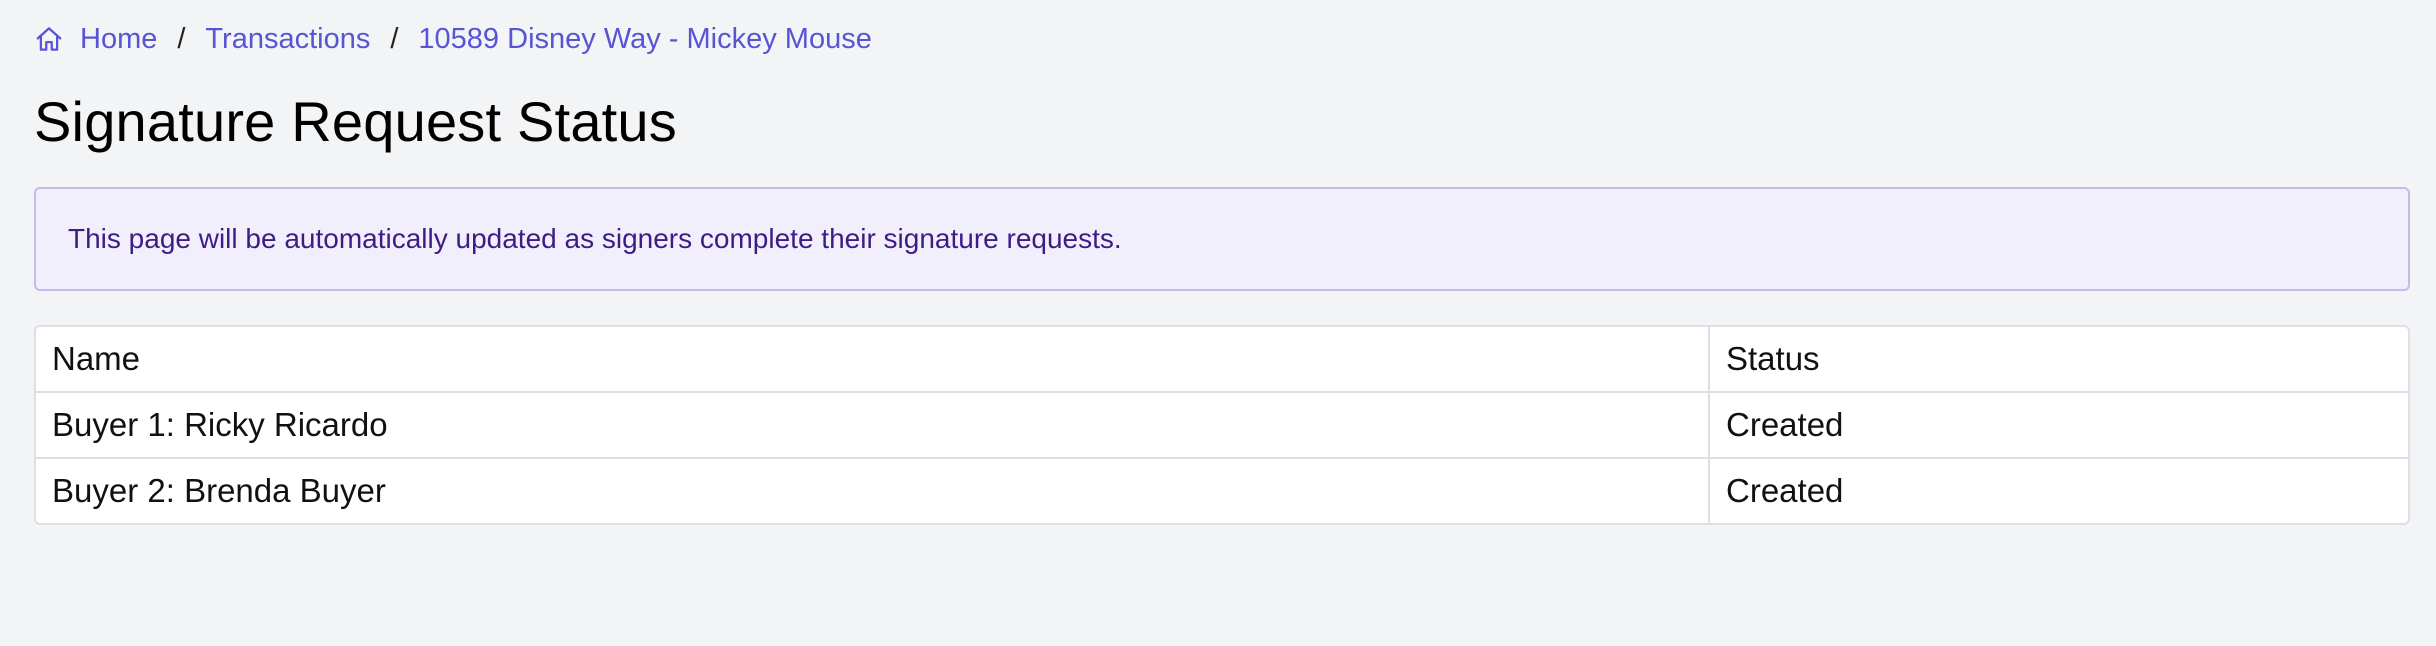  I want to click on breadcrumb-transactions-link: Transactions, so click(287, 39).